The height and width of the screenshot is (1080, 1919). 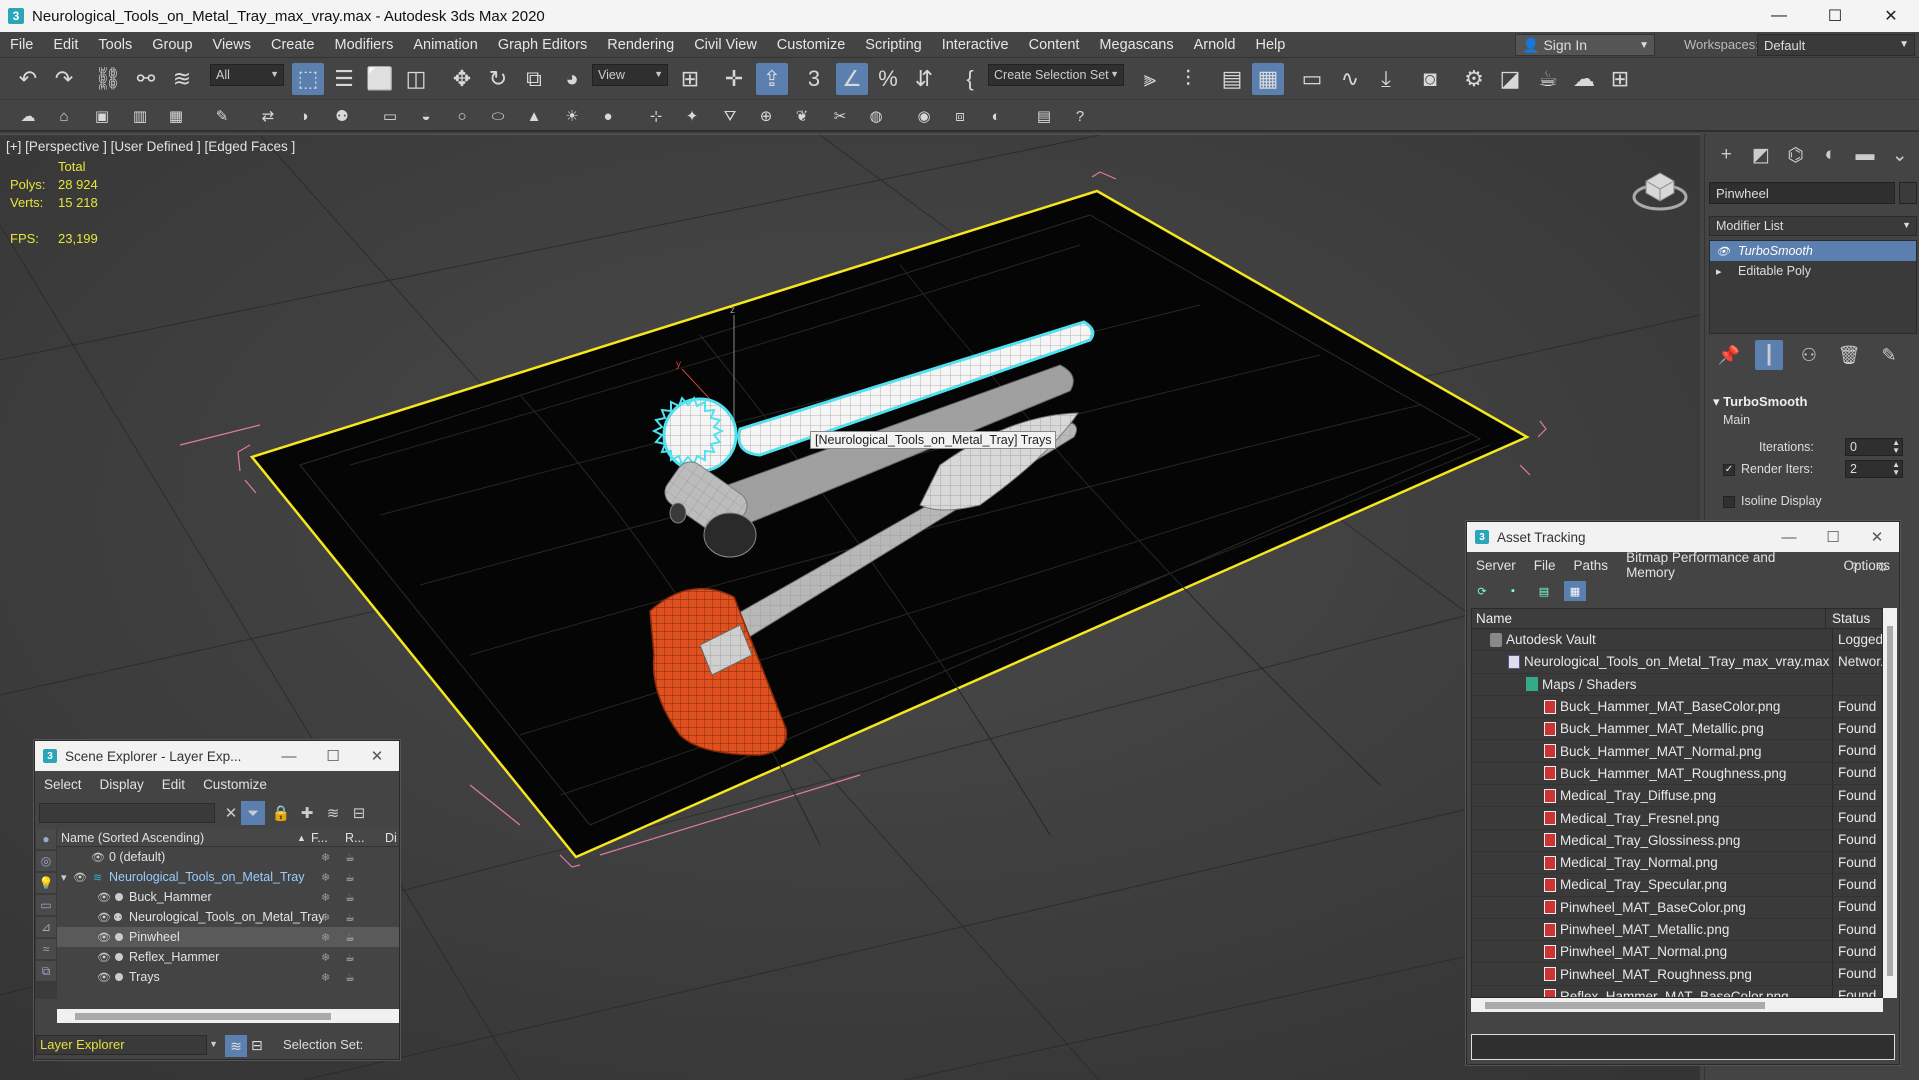 I want to click on scene-explorer-search-input, so click(x=127, y=813).